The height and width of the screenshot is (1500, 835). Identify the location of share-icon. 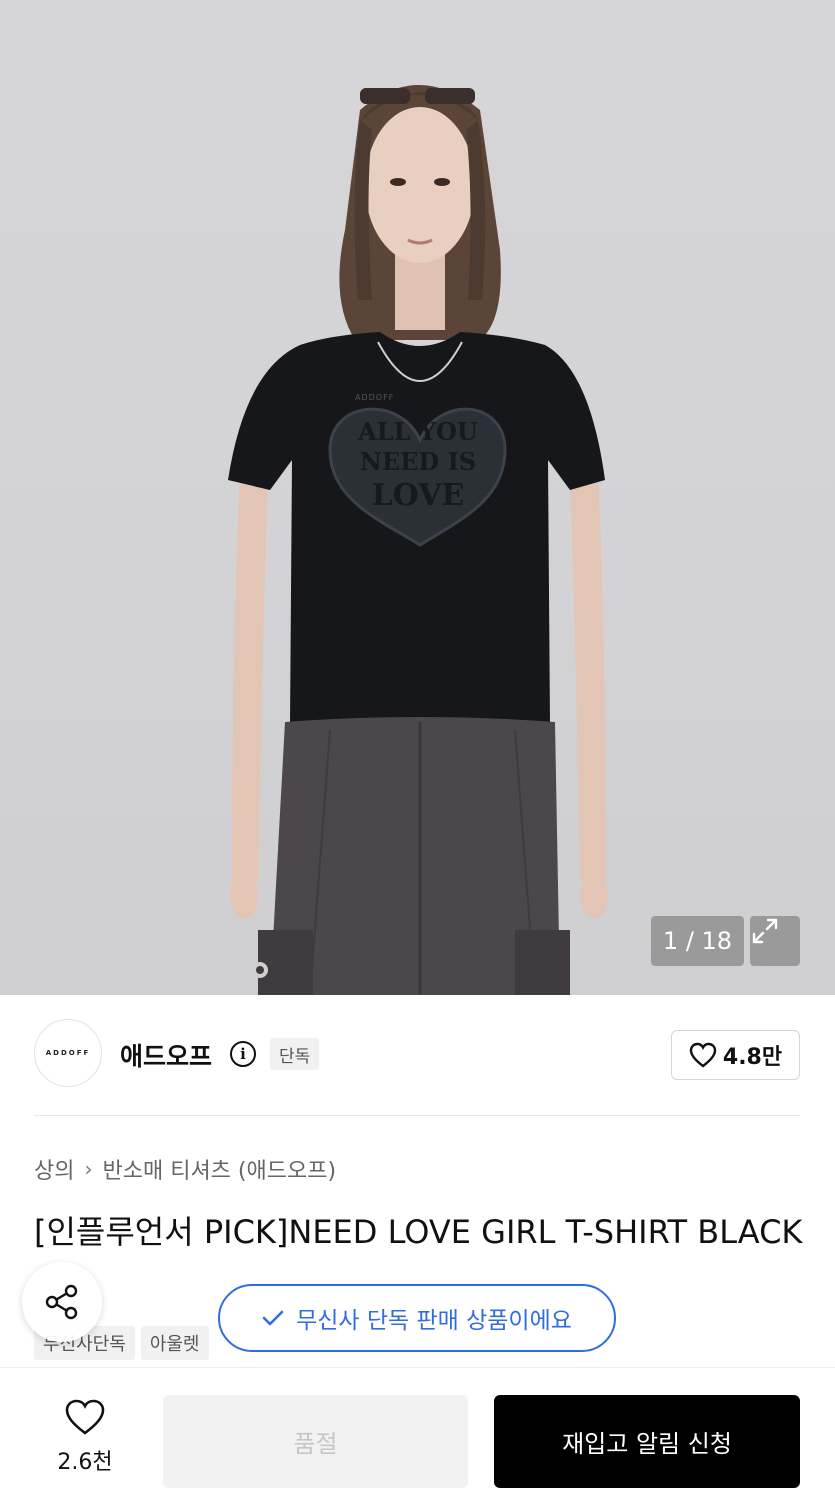
(61, 1302).